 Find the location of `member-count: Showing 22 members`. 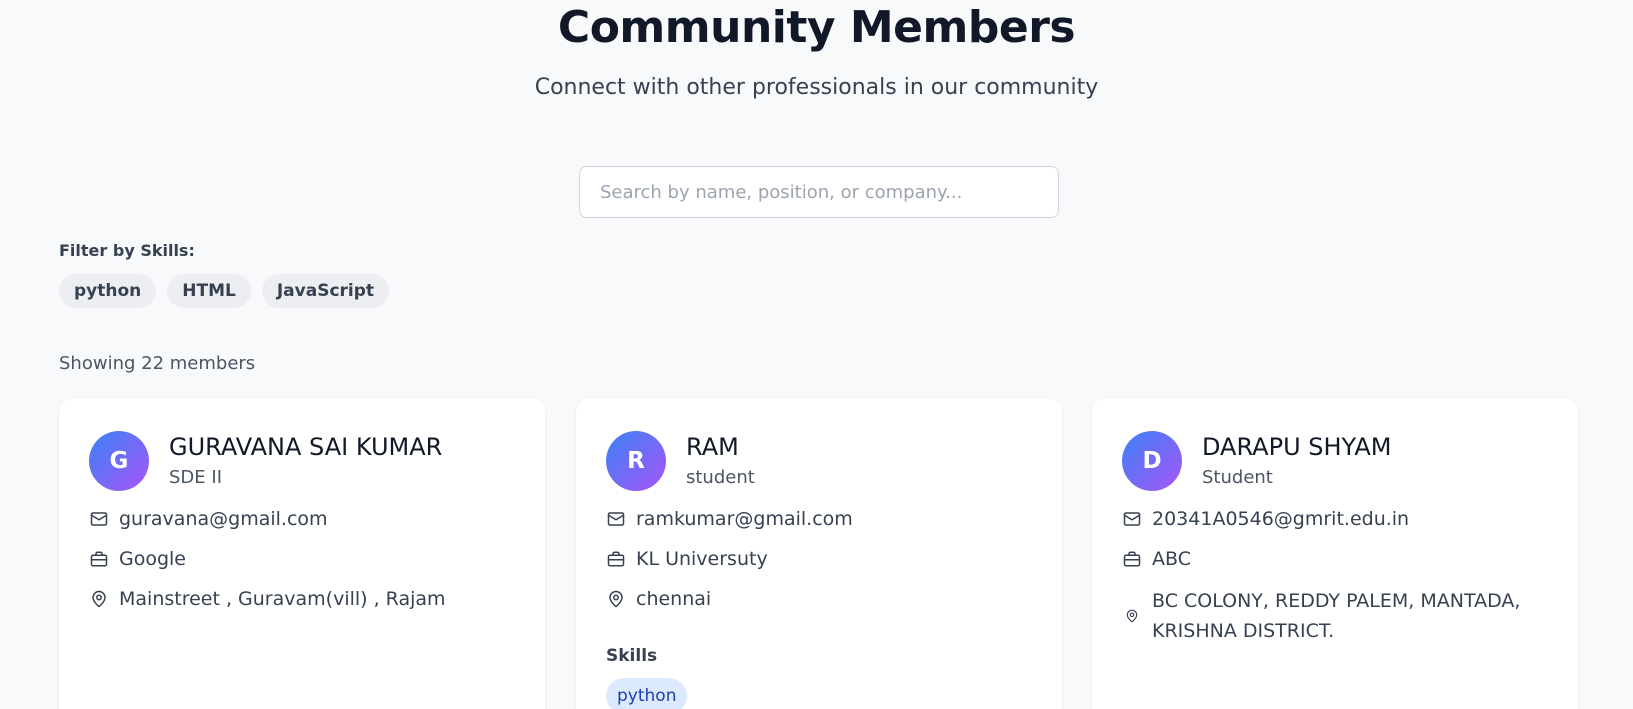

member-count: Showing 22 members is located at coordinates (157, 363).